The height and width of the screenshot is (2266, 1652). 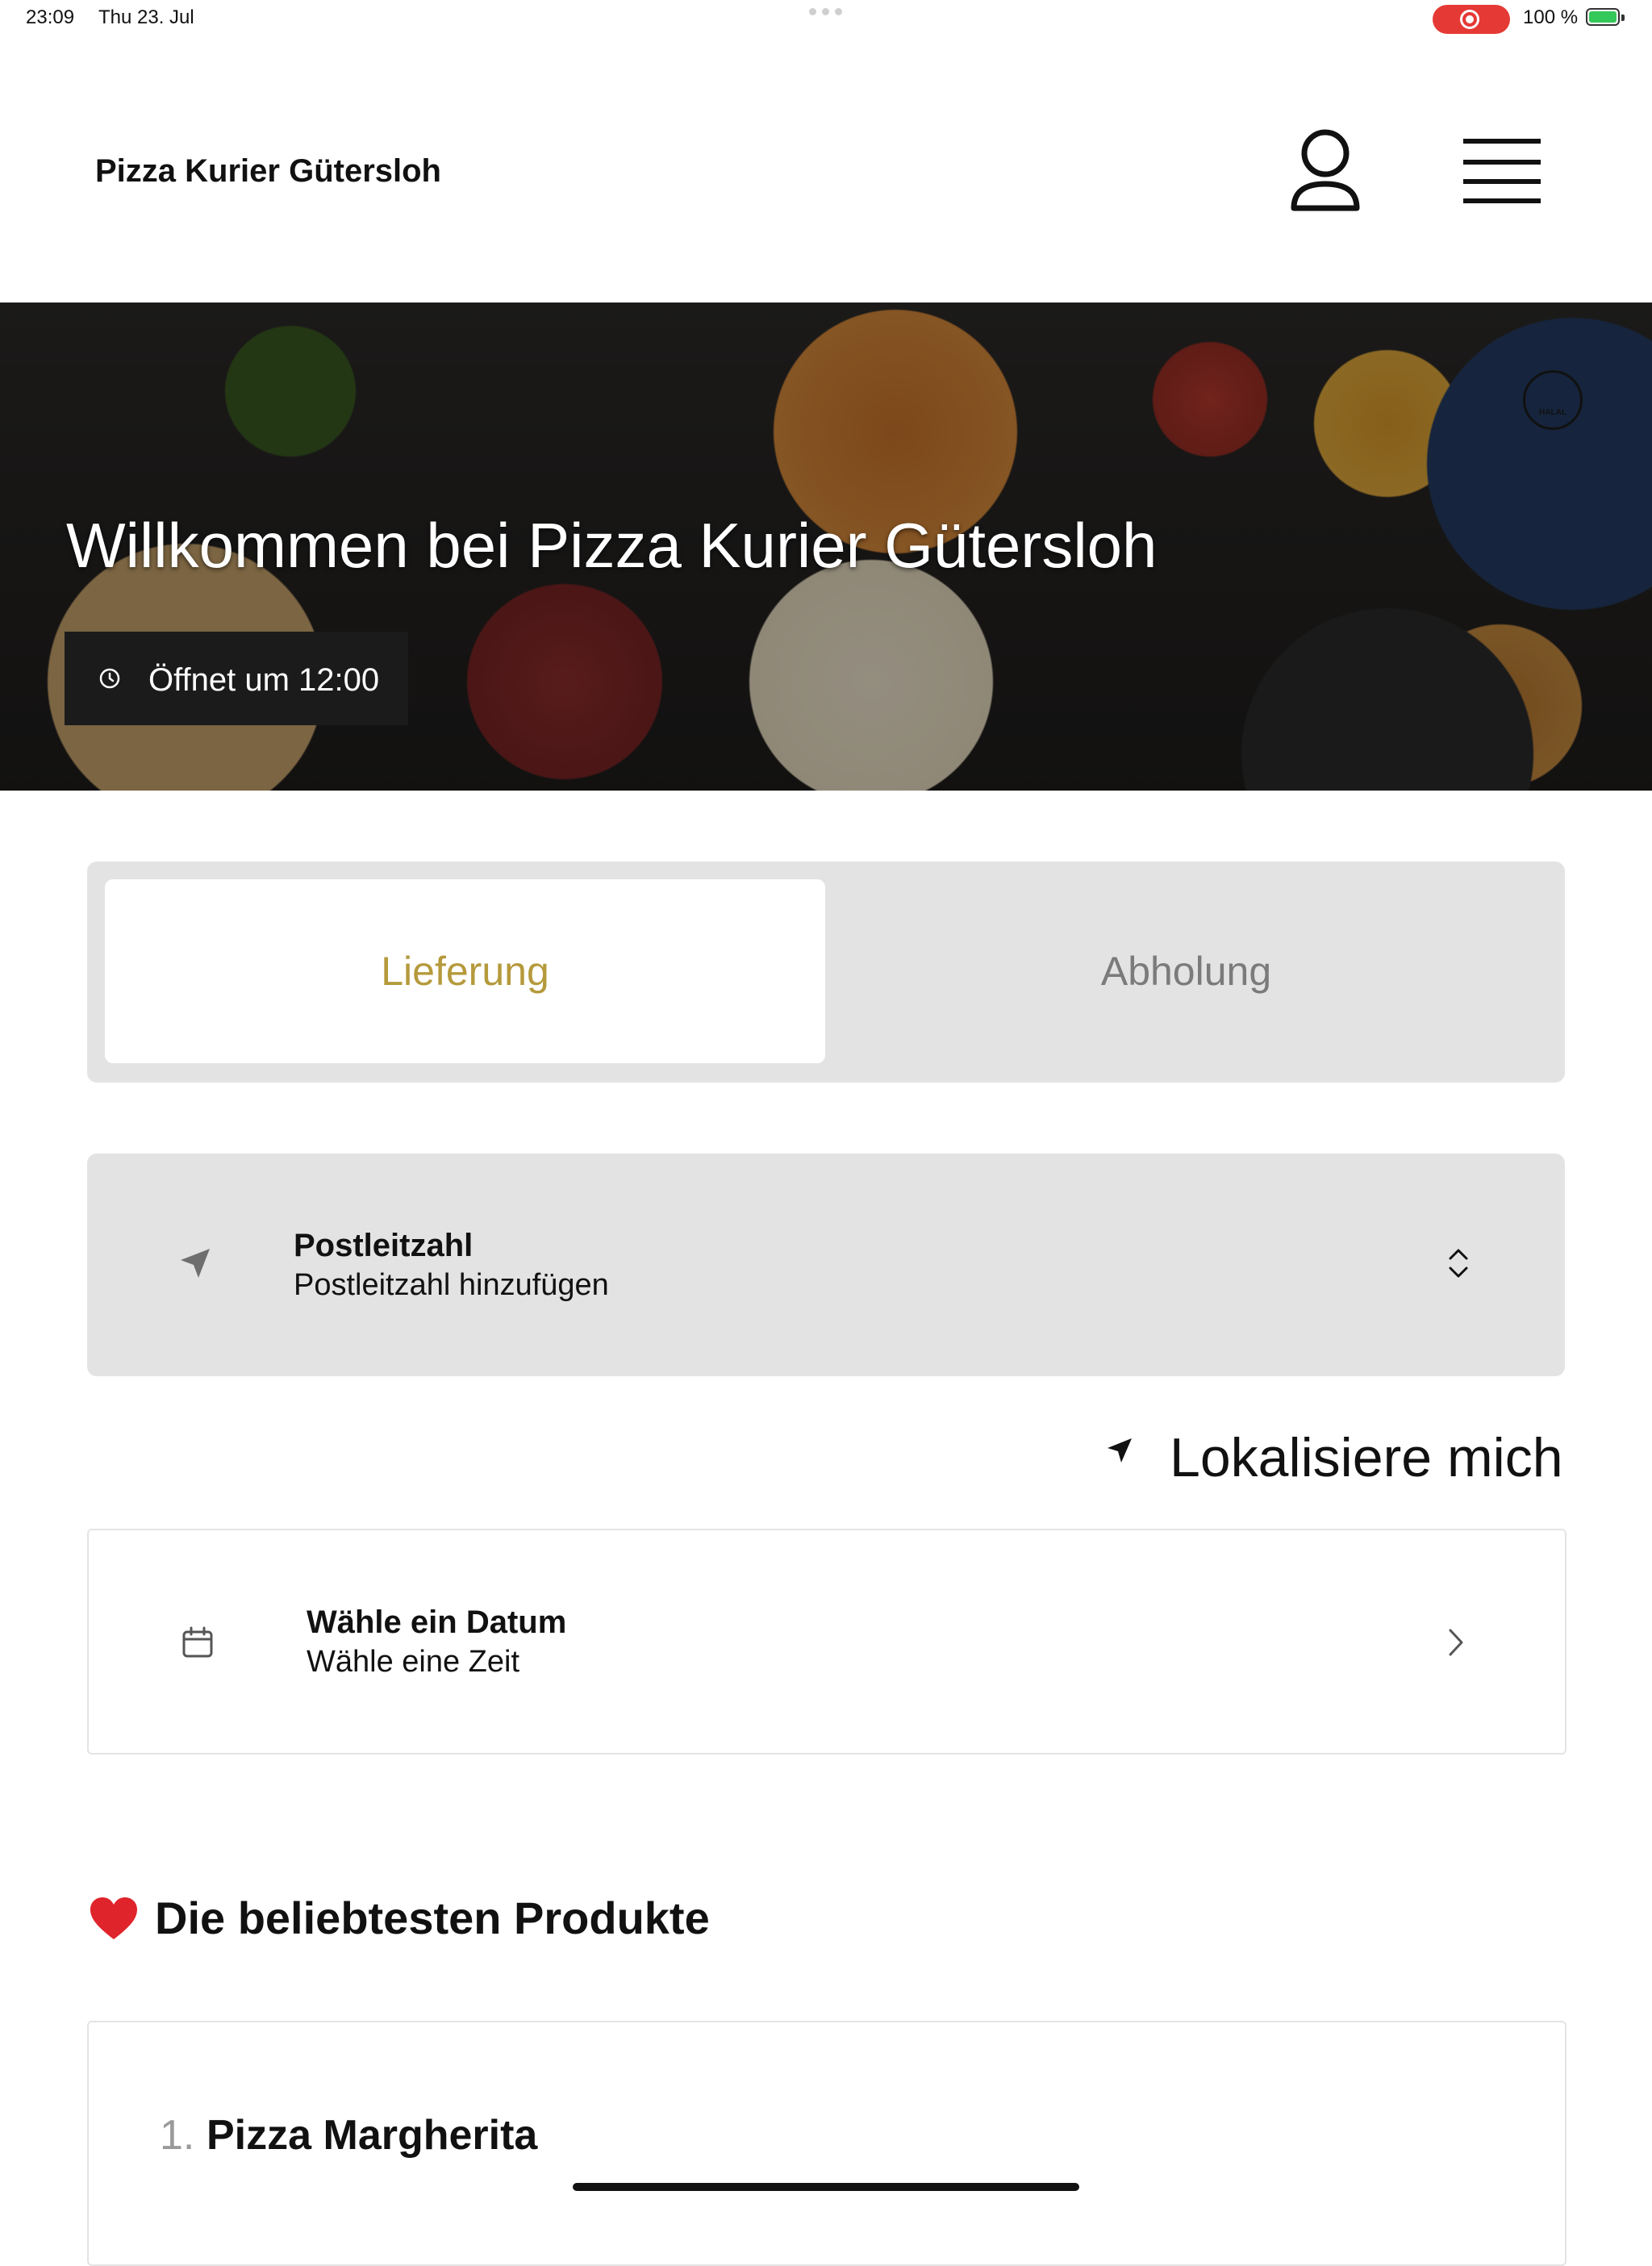 What do you see at coordinates (114, 1918) in the screenshot?
I see `heart-icon` at bounding box center [114, 1918].